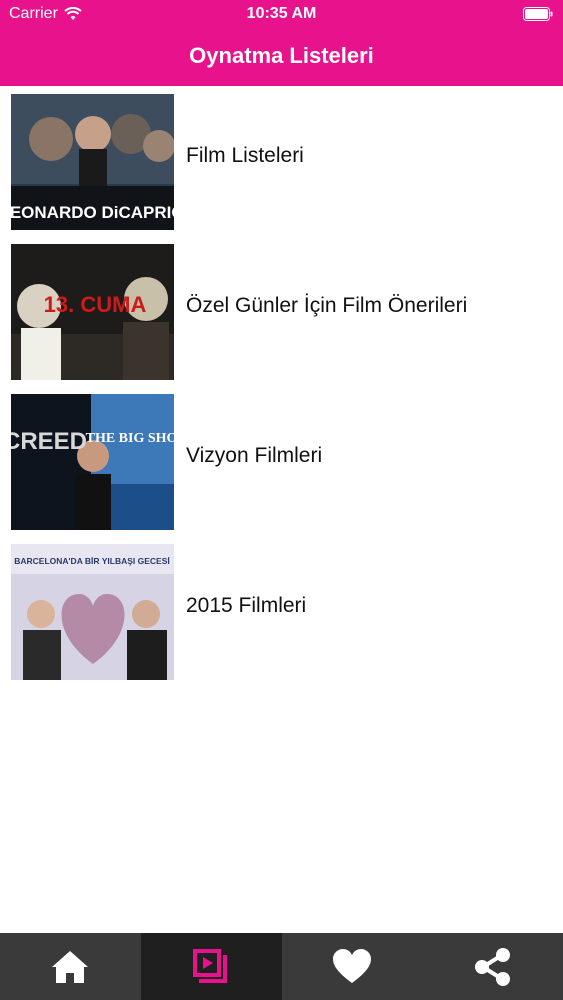  I want to click on playlist-thumbnail: LEONARDO DiCAPRIO, so click(92, 162).